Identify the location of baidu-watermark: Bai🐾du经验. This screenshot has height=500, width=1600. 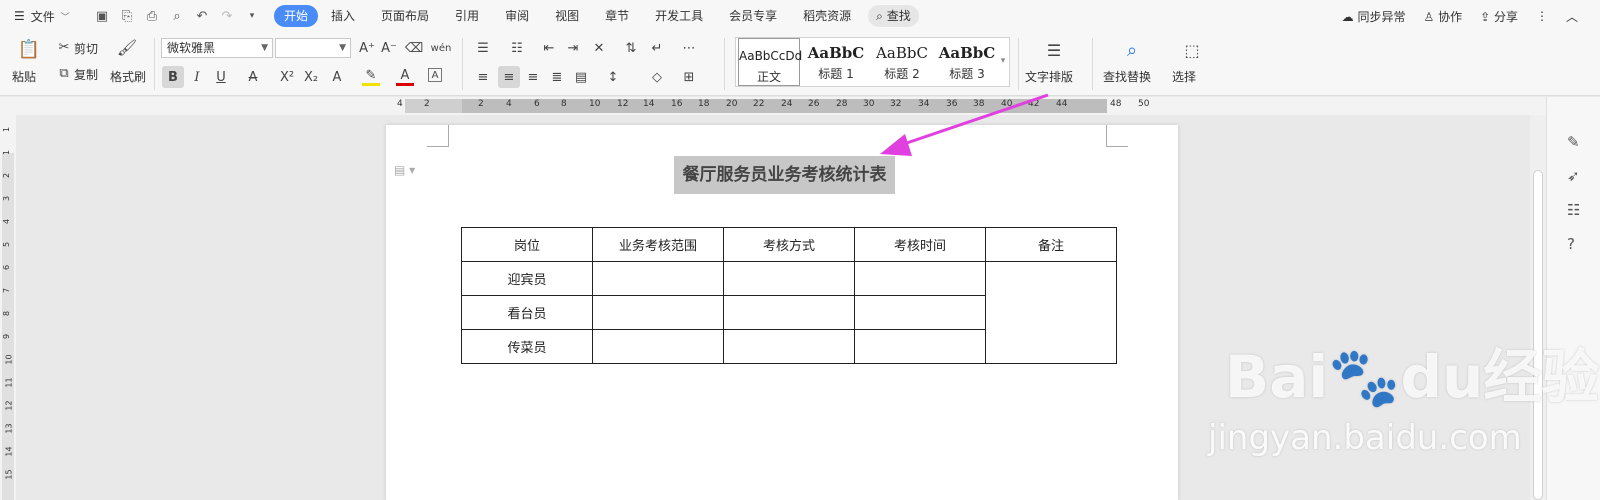
(1412, 372).